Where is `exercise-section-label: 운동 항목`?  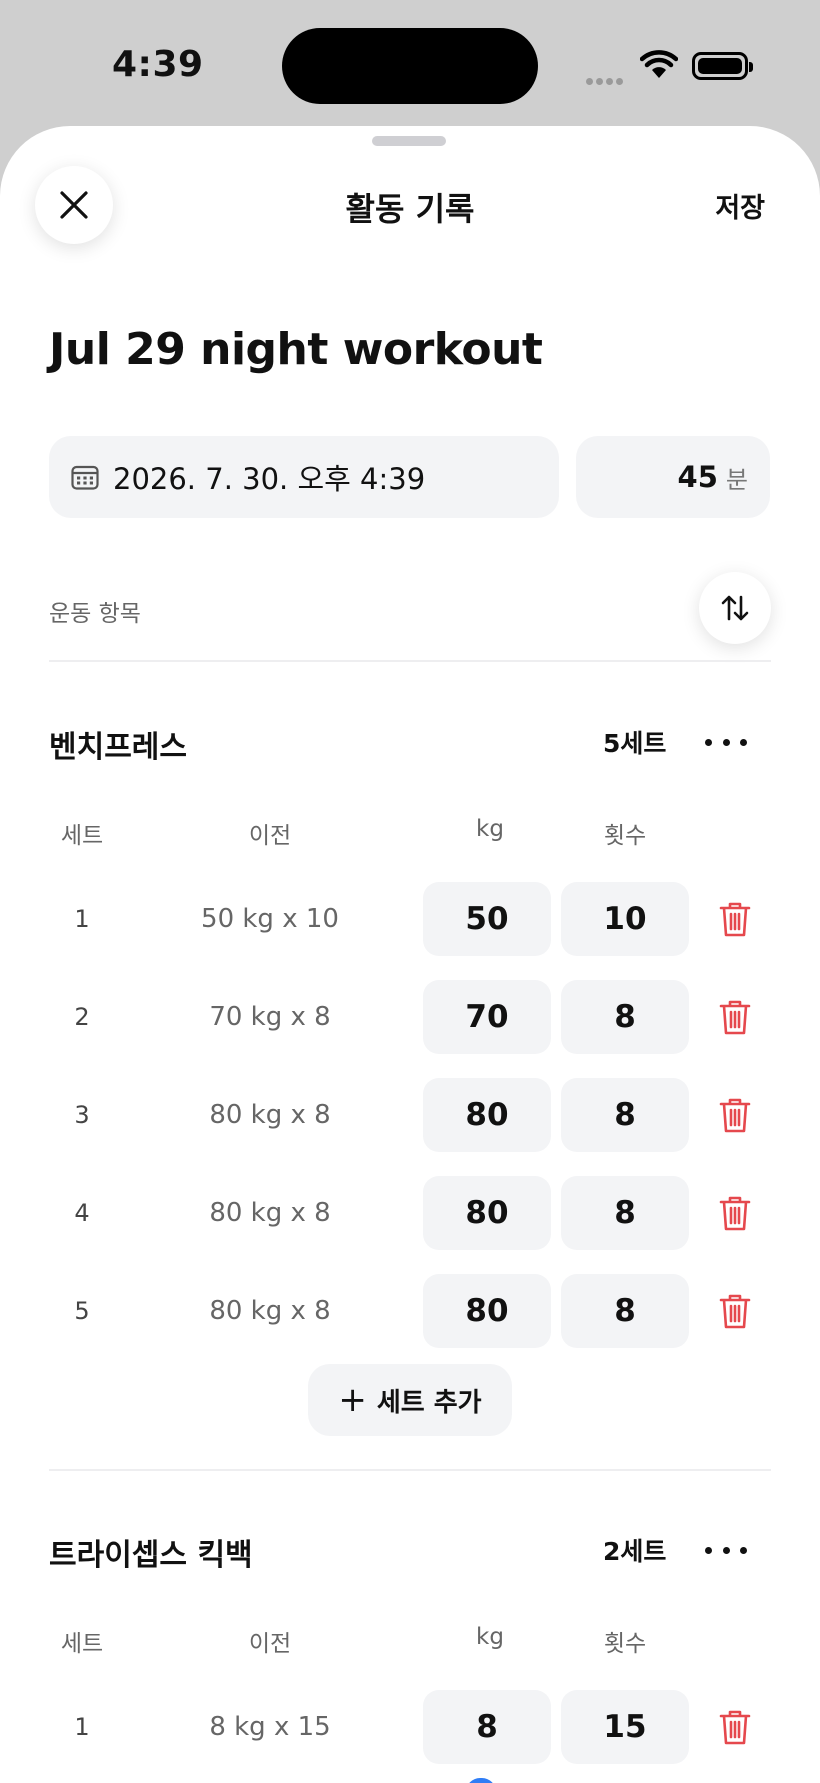
exercise-section-label: 운동 항목 is located at coordinates (95, 614).